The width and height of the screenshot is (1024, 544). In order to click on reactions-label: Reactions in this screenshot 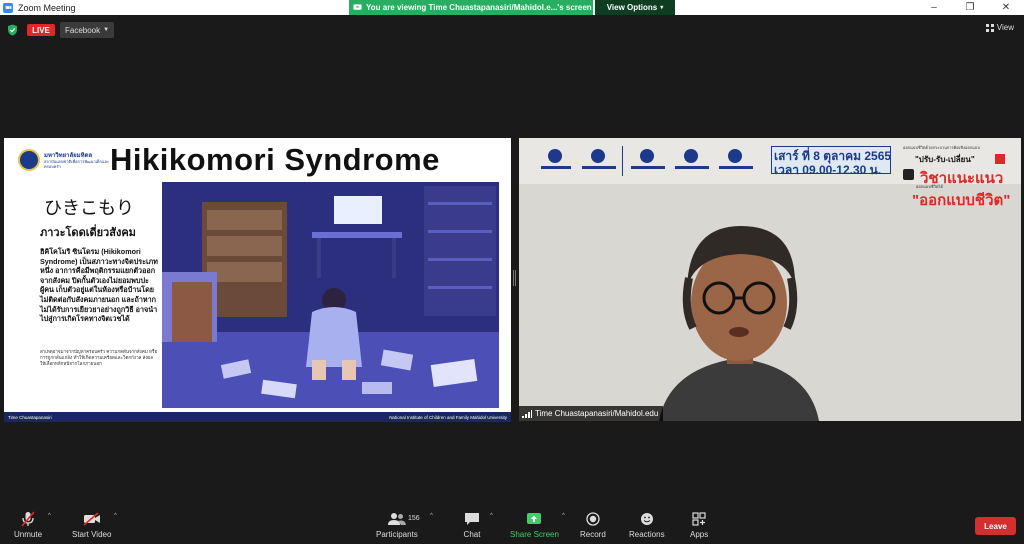, I will do `click(647, 534)`.